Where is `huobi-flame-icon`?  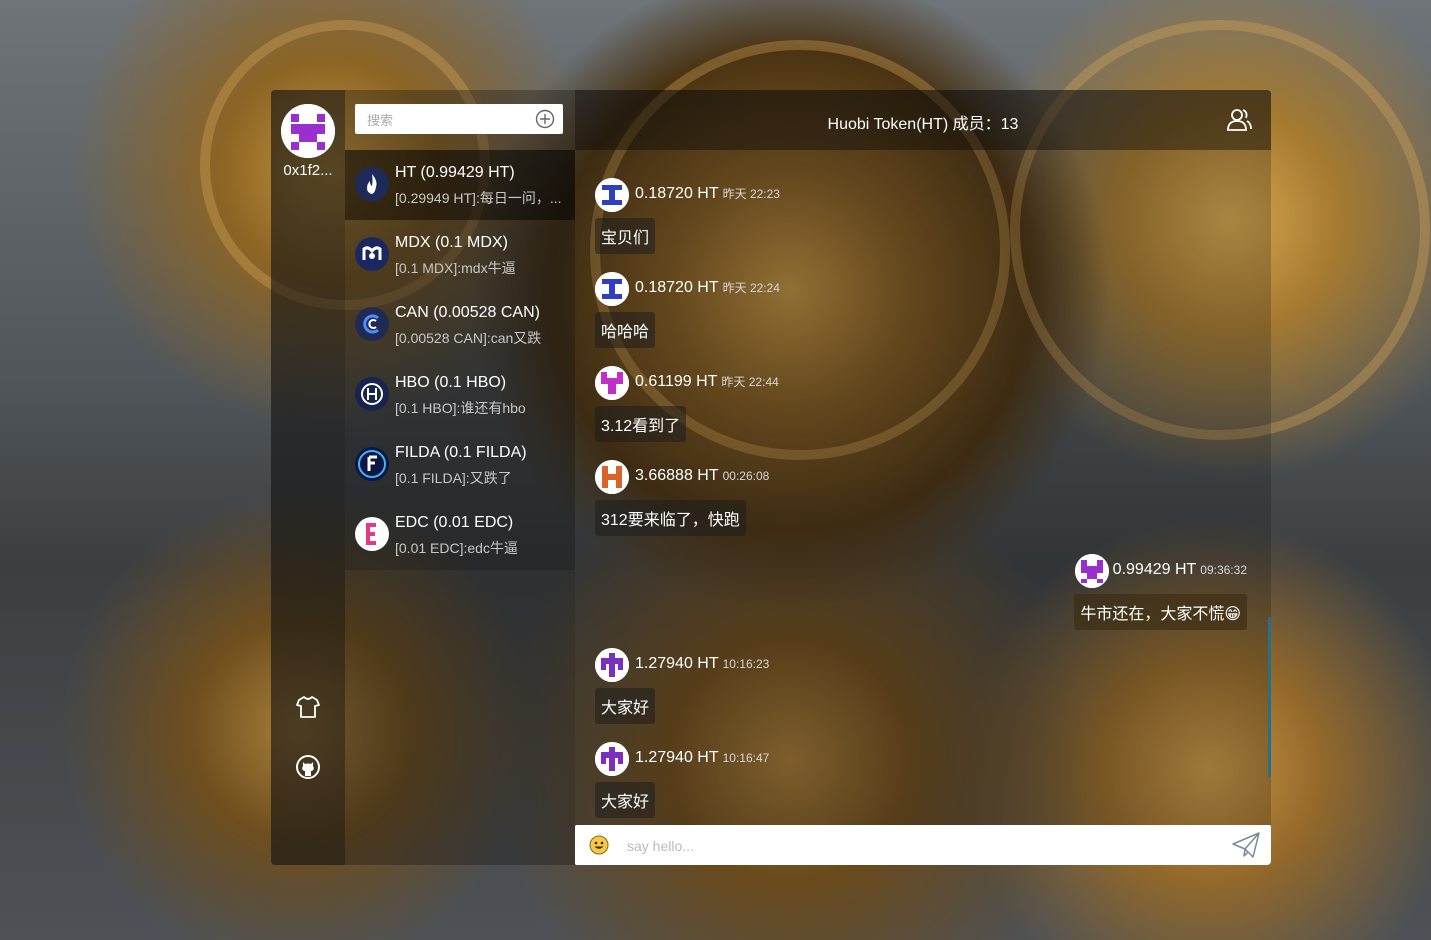 huobi-flame-icon is located at coordinates (372, 184).